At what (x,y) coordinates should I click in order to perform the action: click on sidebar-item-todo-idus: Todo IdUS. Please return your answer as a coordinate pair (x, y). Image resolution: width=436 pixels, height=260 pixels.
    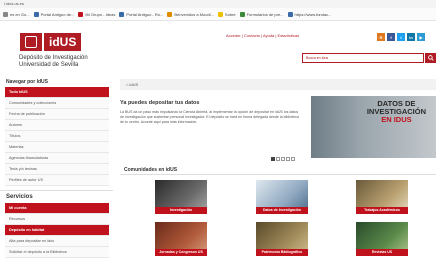
    Looking at the image, I should click on (57, 92).